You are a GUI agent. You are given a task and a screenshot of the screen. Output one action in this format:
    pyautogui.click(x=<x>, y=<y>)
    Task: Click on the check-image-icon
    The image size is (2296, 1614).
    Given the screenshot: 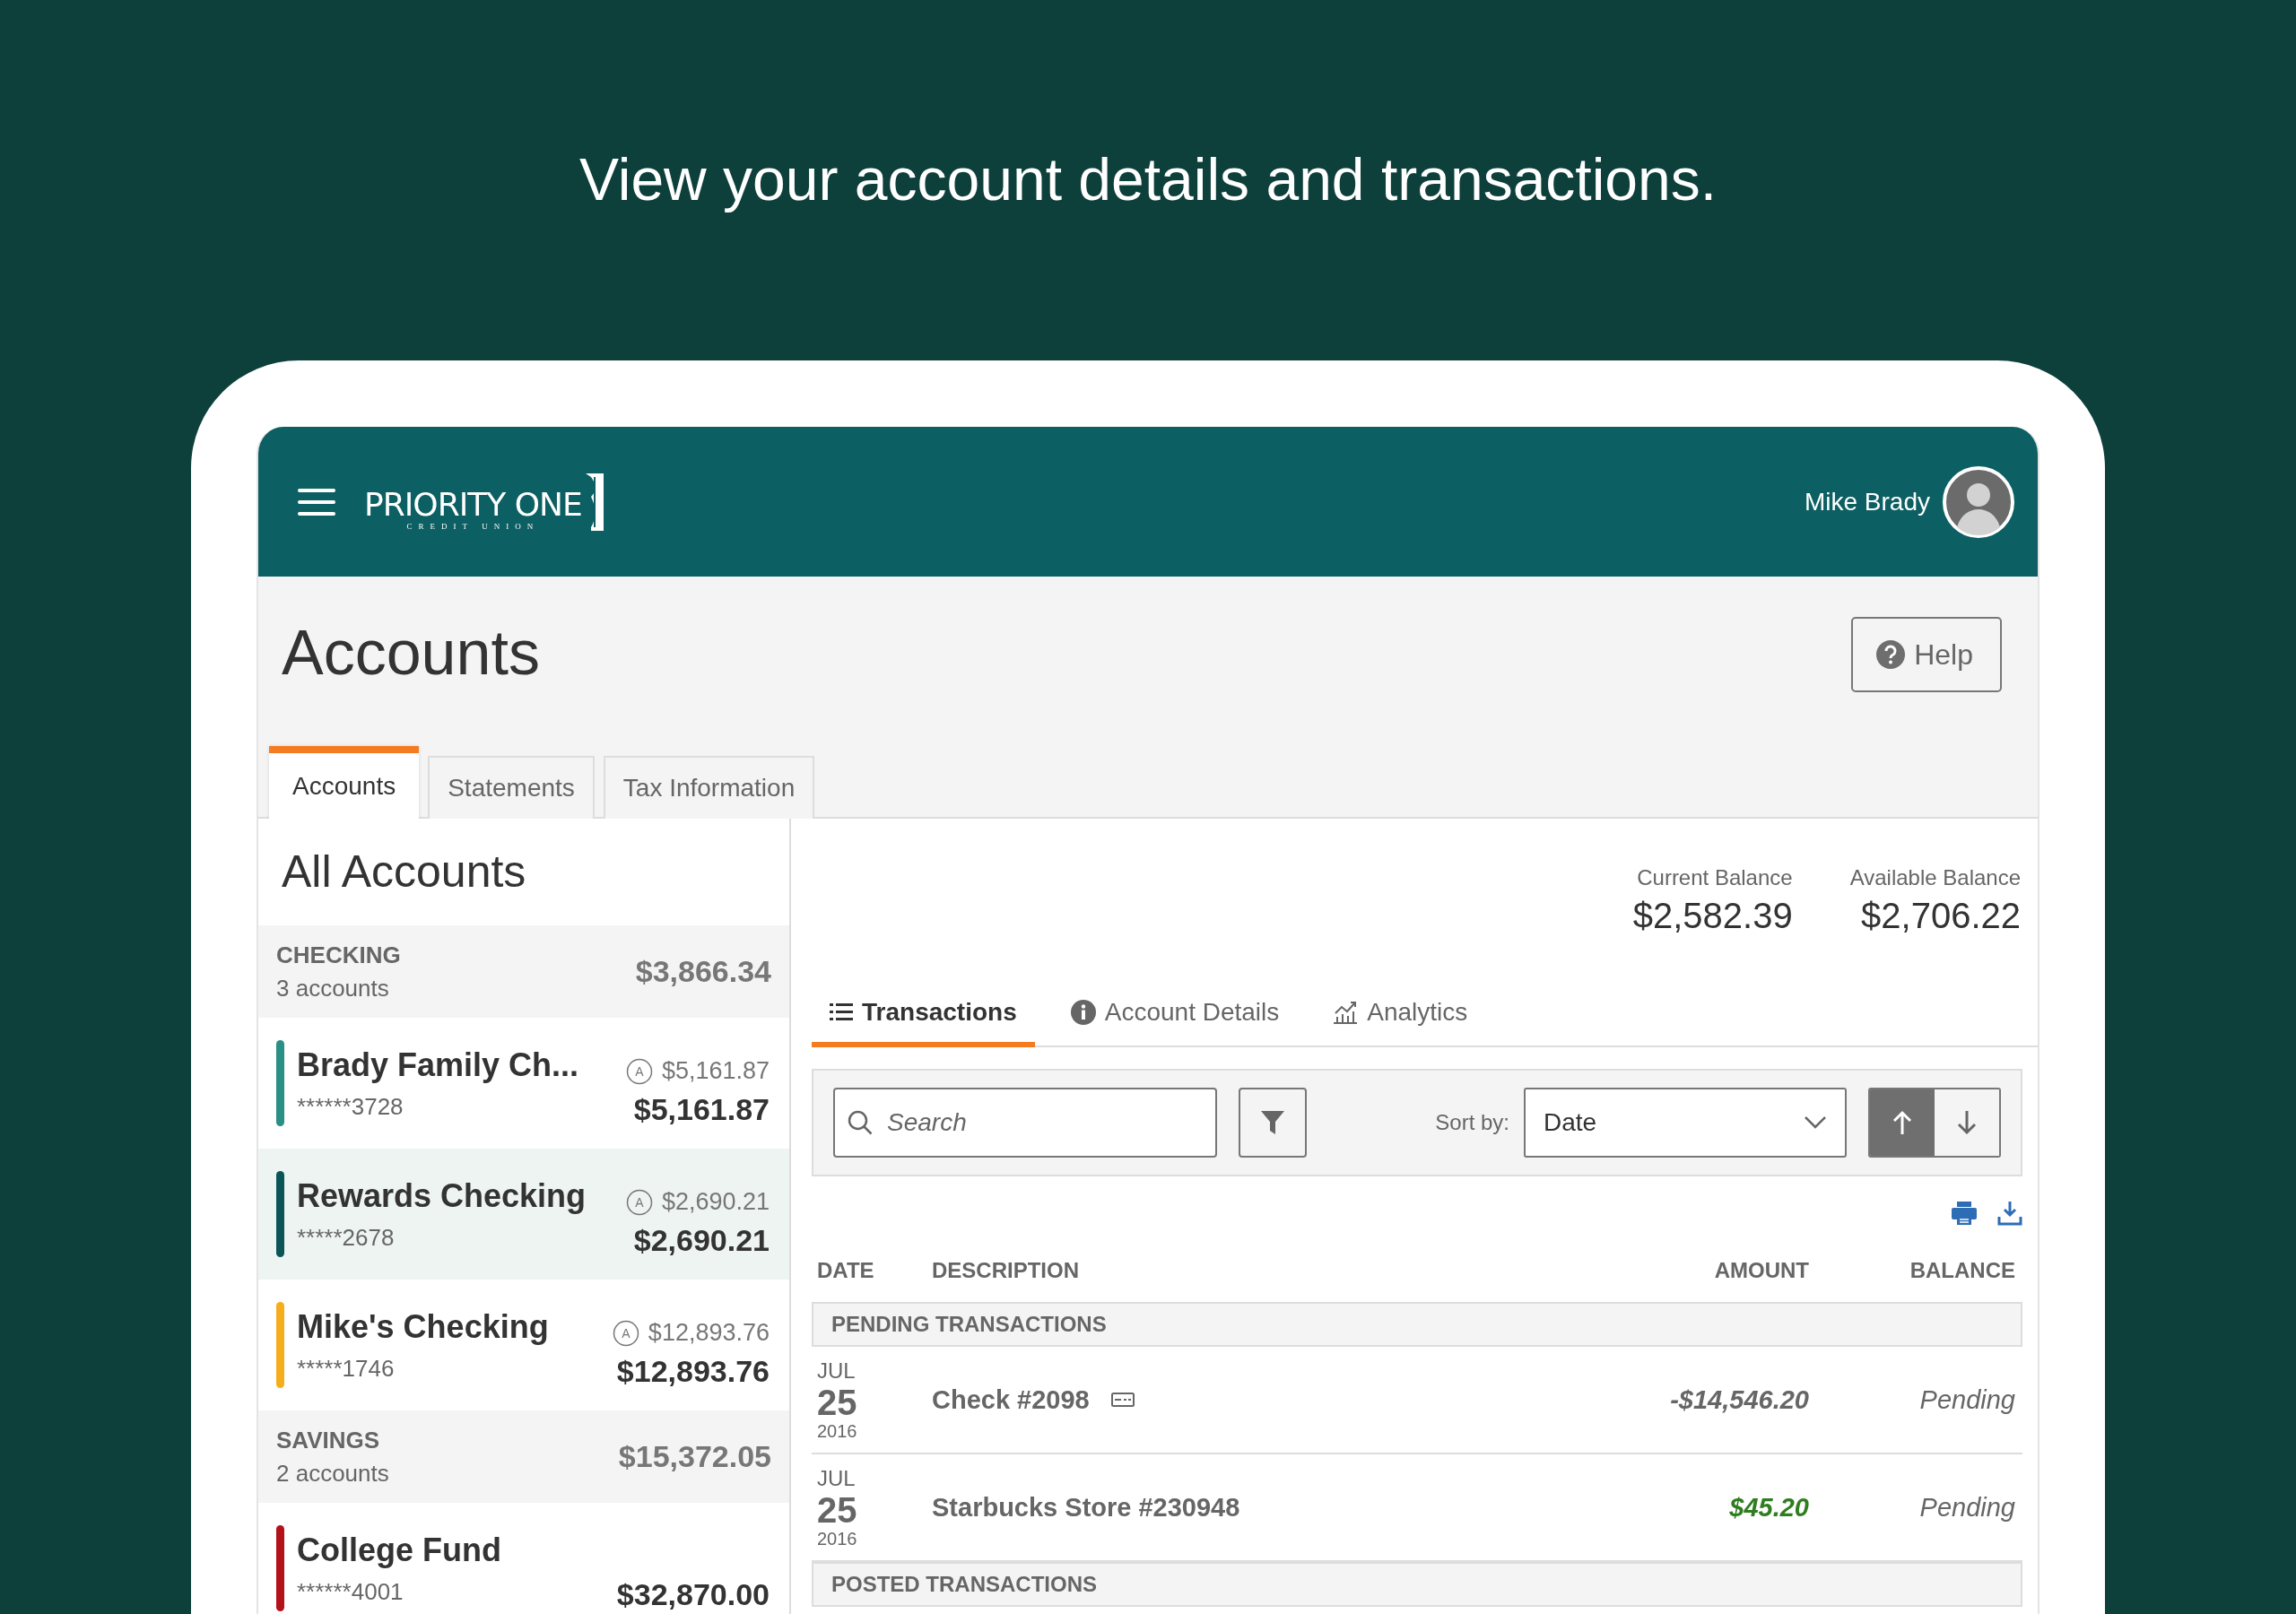 What is the action you would take?
    pyautogui.click(x=1122, y=1400)
    